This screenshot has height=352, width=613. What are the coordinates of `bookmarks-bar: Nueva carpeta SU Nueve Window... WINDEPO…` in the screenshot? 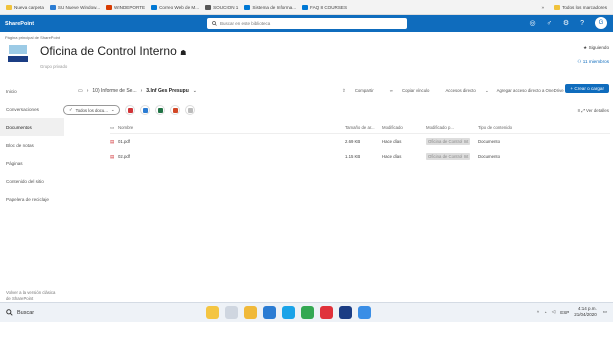 It's located at (306, 7).